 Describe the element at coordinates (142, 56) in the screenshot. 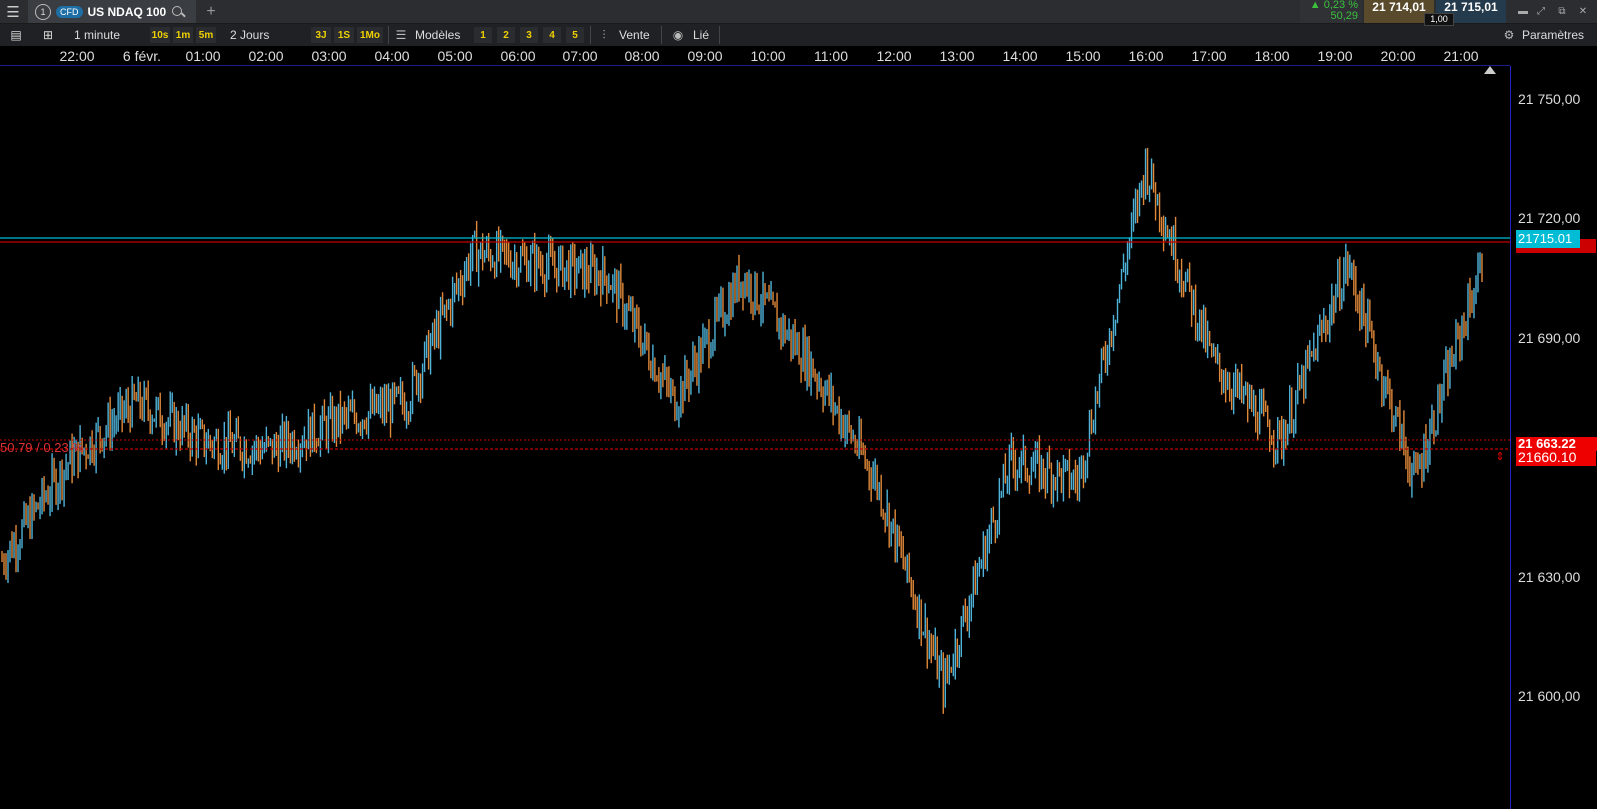

I see `time-tick: 6 févr.` at that location.